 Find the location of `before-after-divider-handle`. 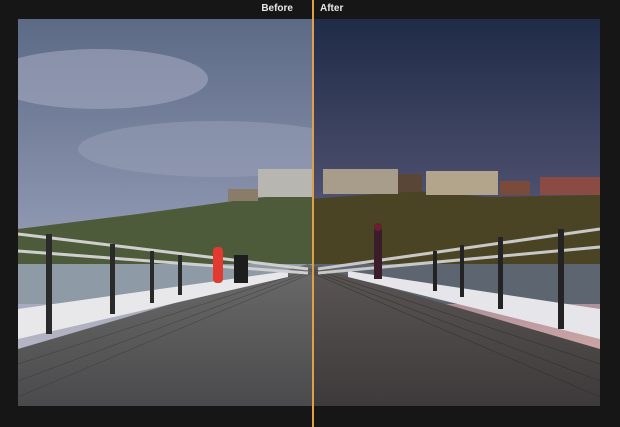

before-after-divider-handle is located at coordinates (313, 213).